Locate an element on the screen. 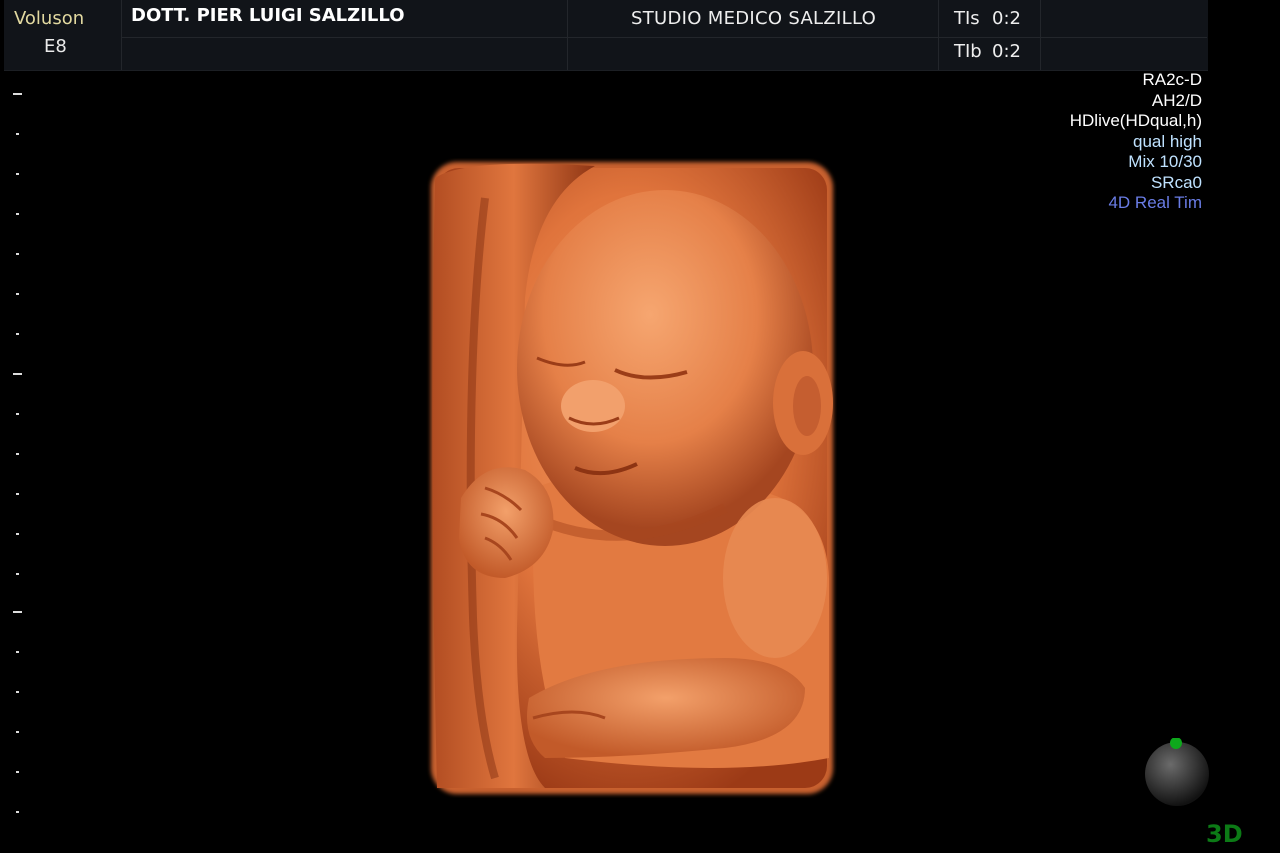 This screenshot has height=853, width=1280. depth-scale is located at coordinates (19, 426).